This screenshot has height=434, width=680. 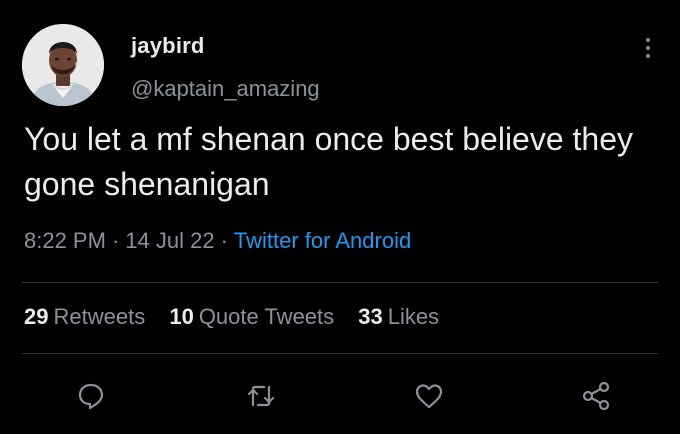 I want to click on reply-button, so click(x=91, y=396).